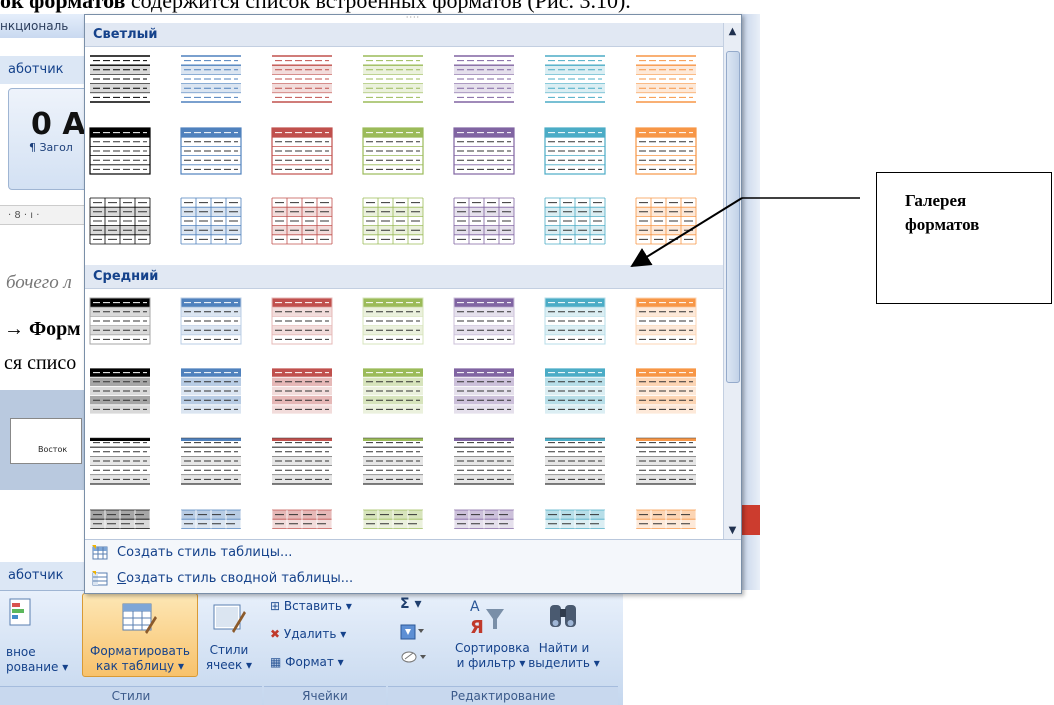 The image size is (1054, 705). I want to click on sort-filter-button: Сортировка и фильтр ▾, so click(492, 656).